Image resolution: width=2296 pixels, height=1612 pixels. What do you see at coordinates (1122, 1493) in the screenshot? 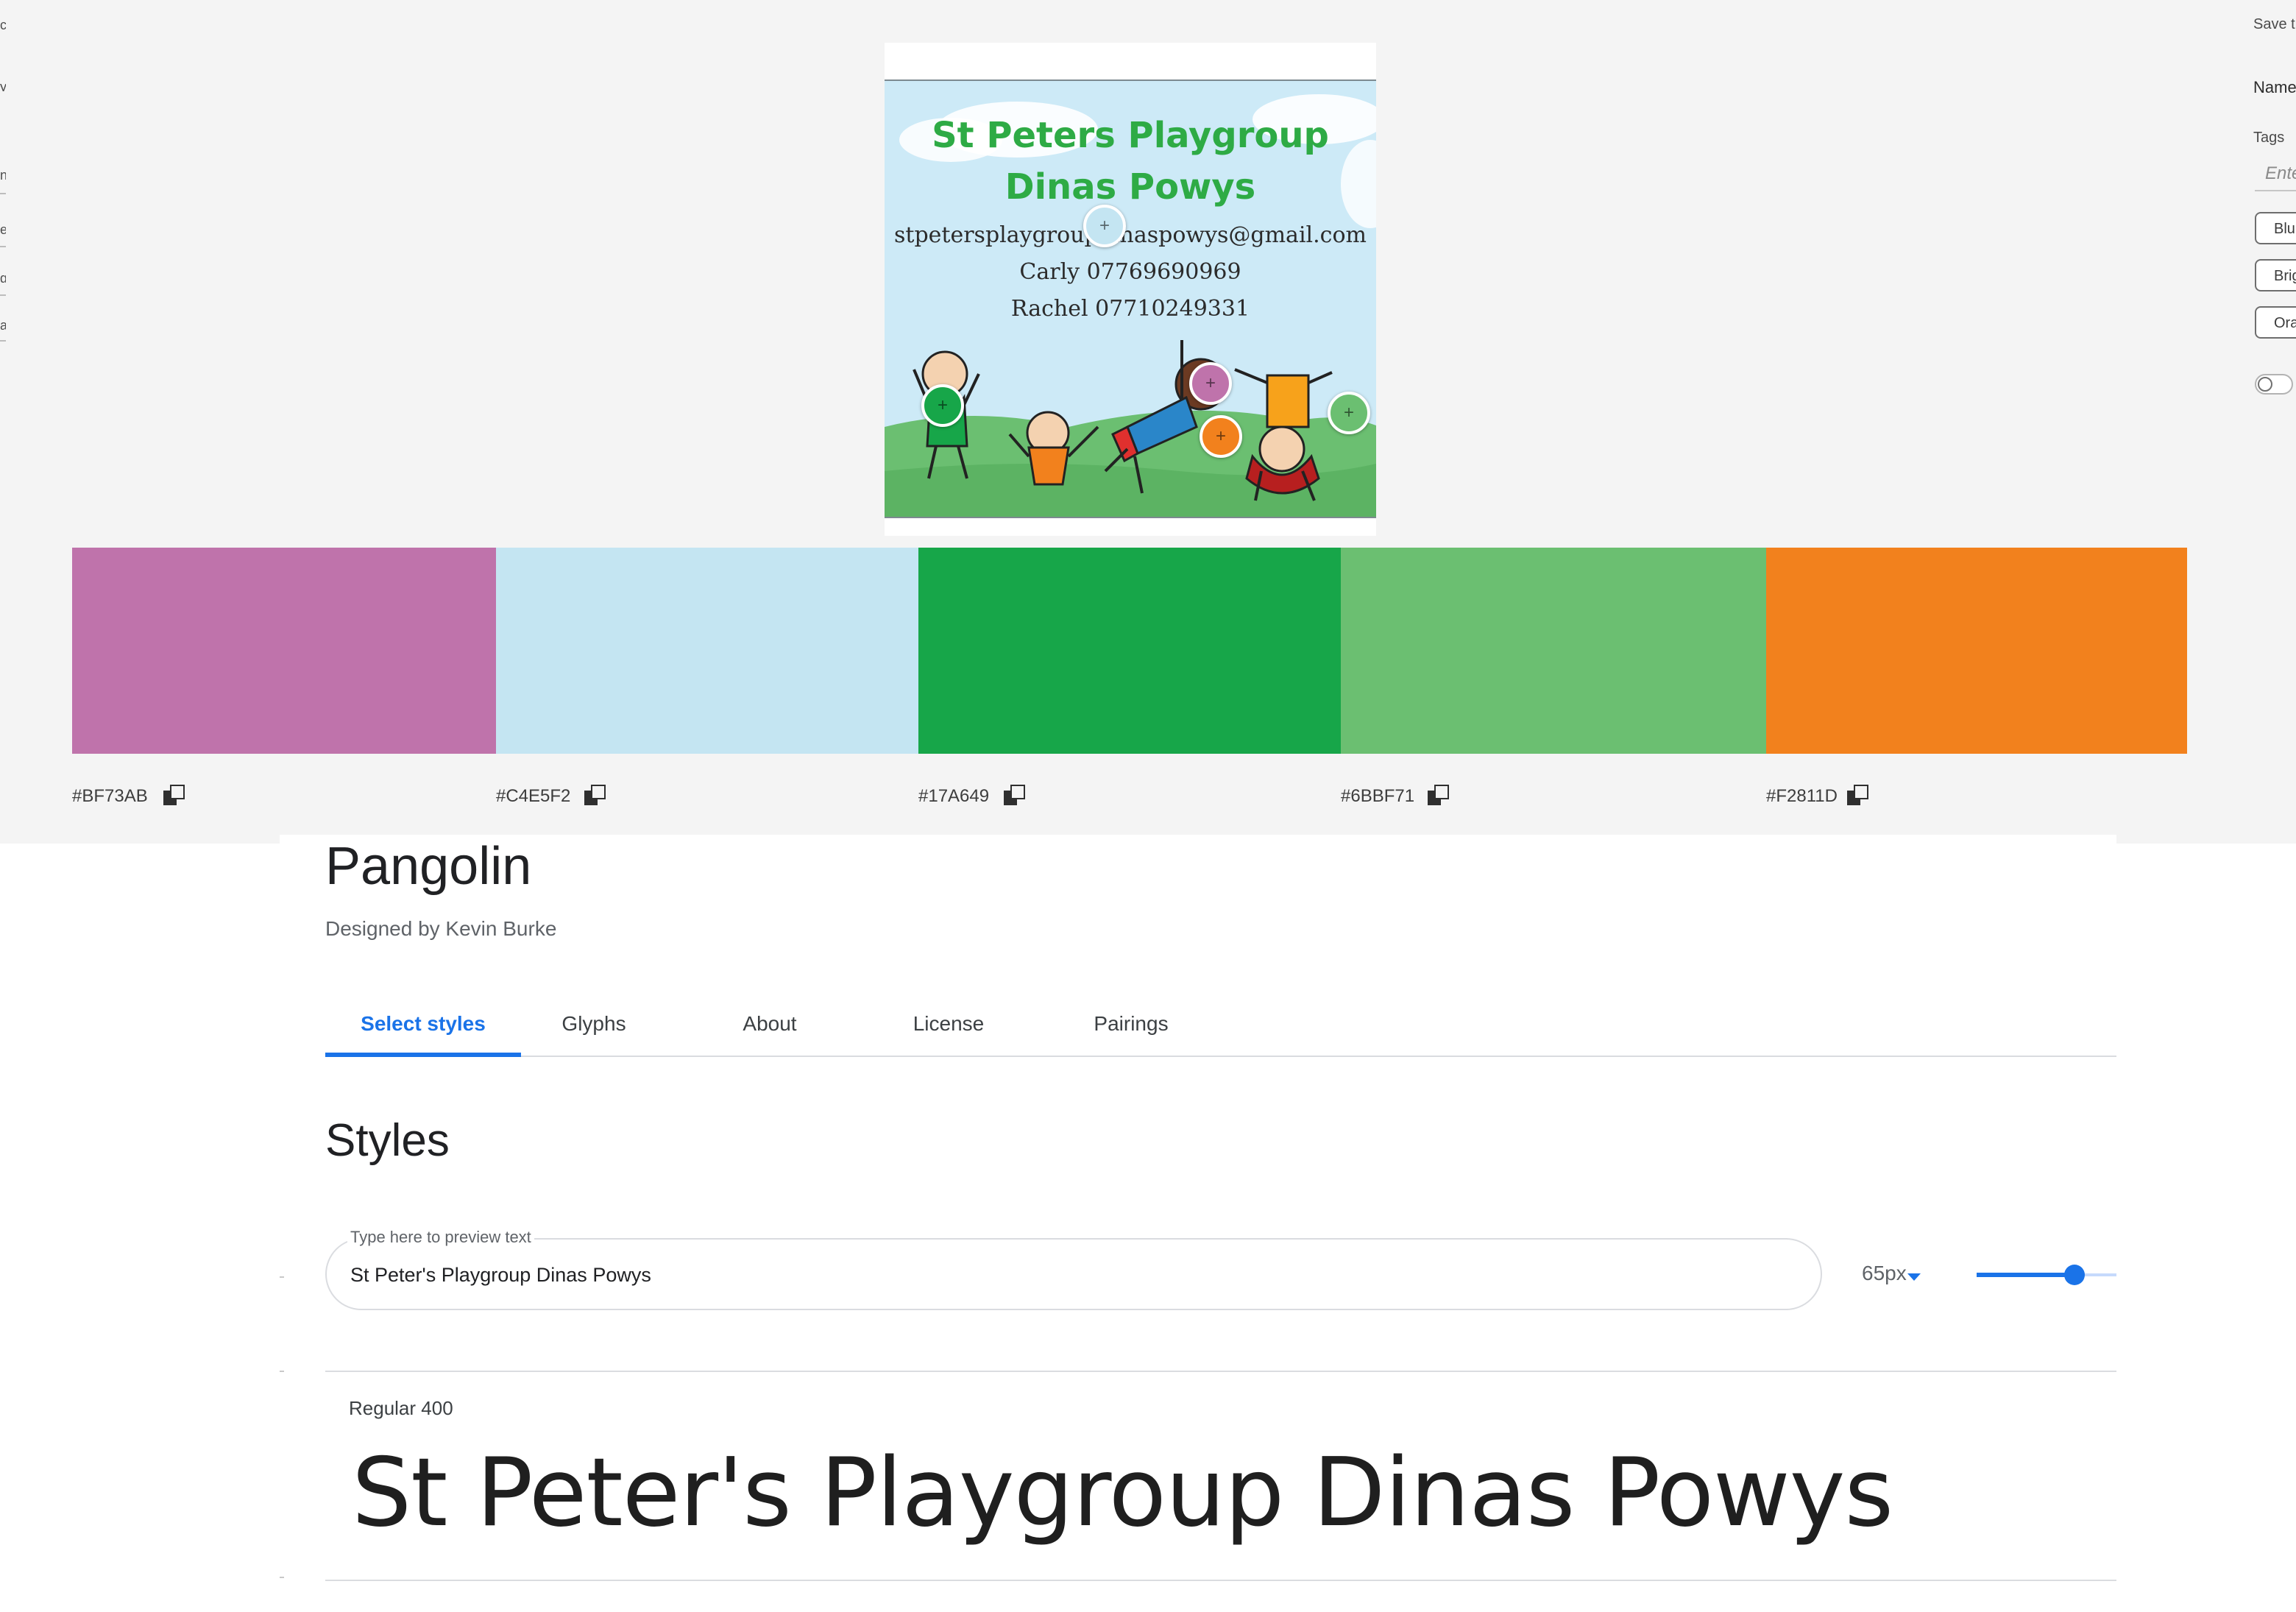
I see `style-sample-text: St Peter's Playgroup Dinas Powys` at bounding box center [1122, 1493].